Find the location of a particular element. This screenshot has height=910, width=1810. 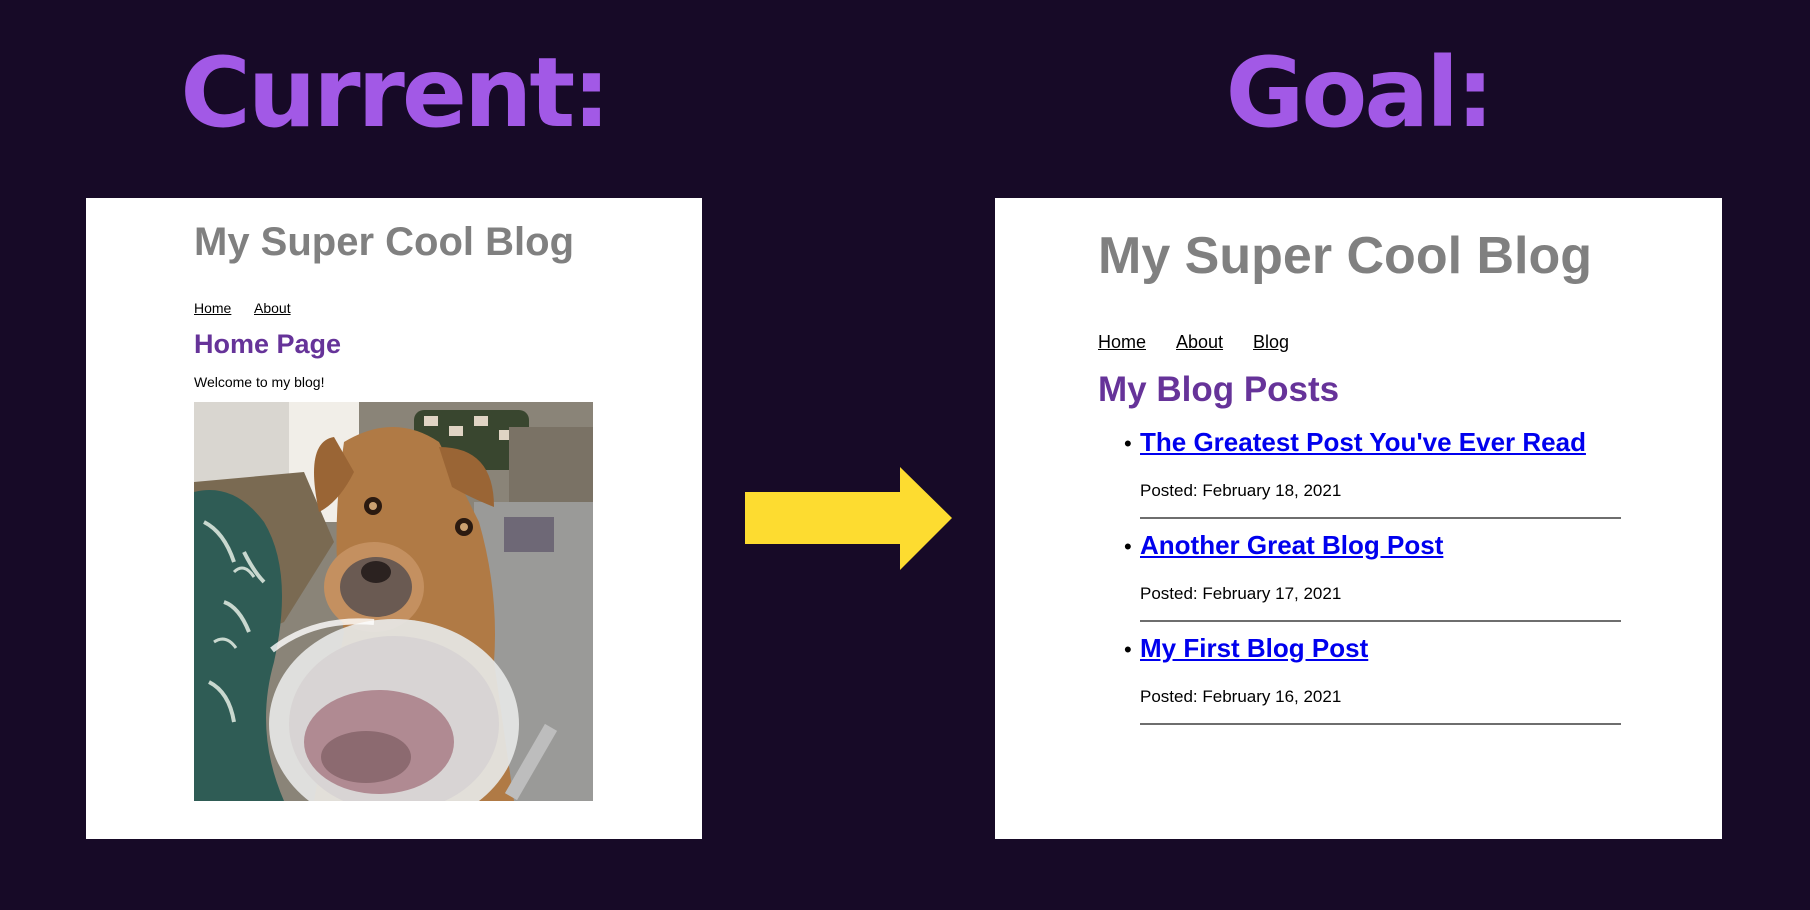

page-heading: Home Page is located at coordinates (268, 344).